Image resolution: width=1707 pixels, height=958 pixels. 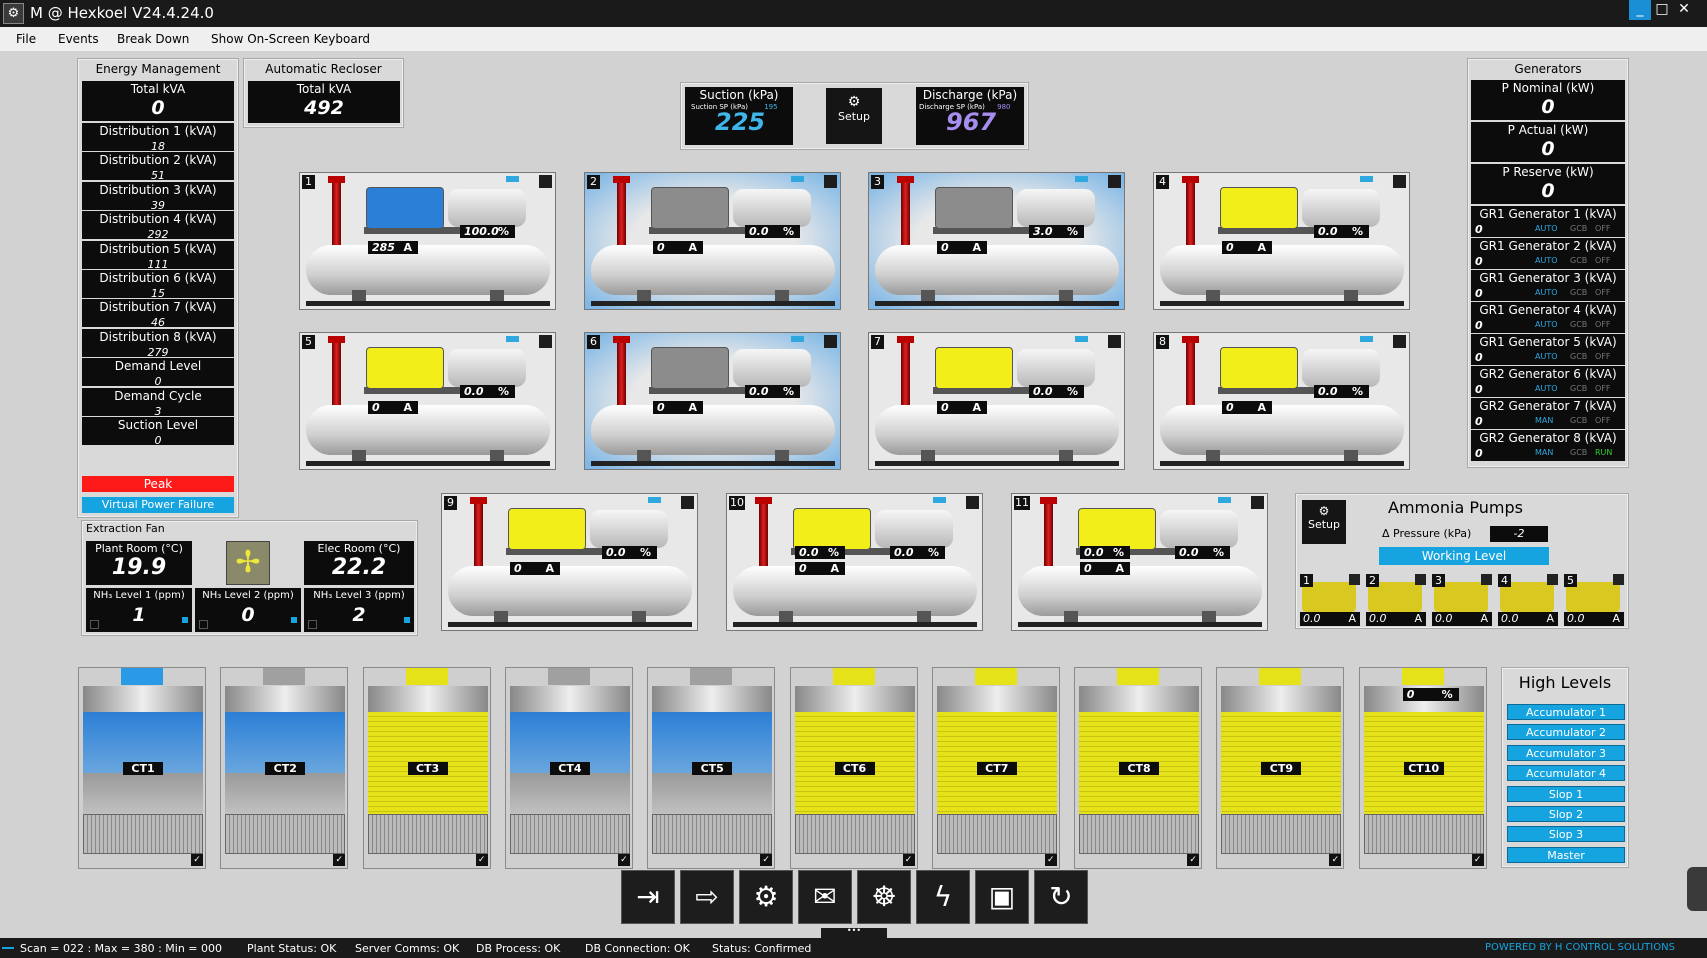 I want to click on ammonia-title: Ammonia Pumps, so click(x=1455, y=507).